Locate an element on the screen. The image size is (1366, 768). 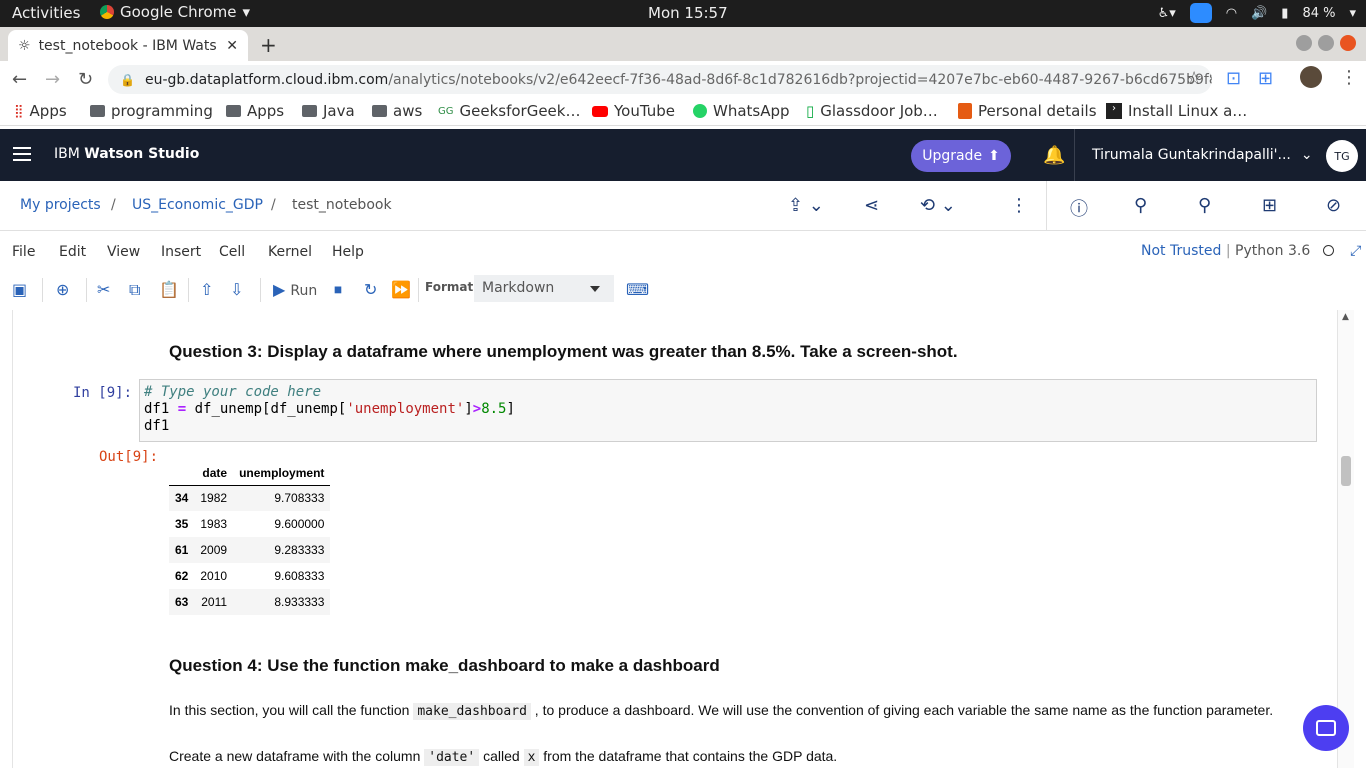
wifi-icon: ◠ is located at coordinates (1231, 13).